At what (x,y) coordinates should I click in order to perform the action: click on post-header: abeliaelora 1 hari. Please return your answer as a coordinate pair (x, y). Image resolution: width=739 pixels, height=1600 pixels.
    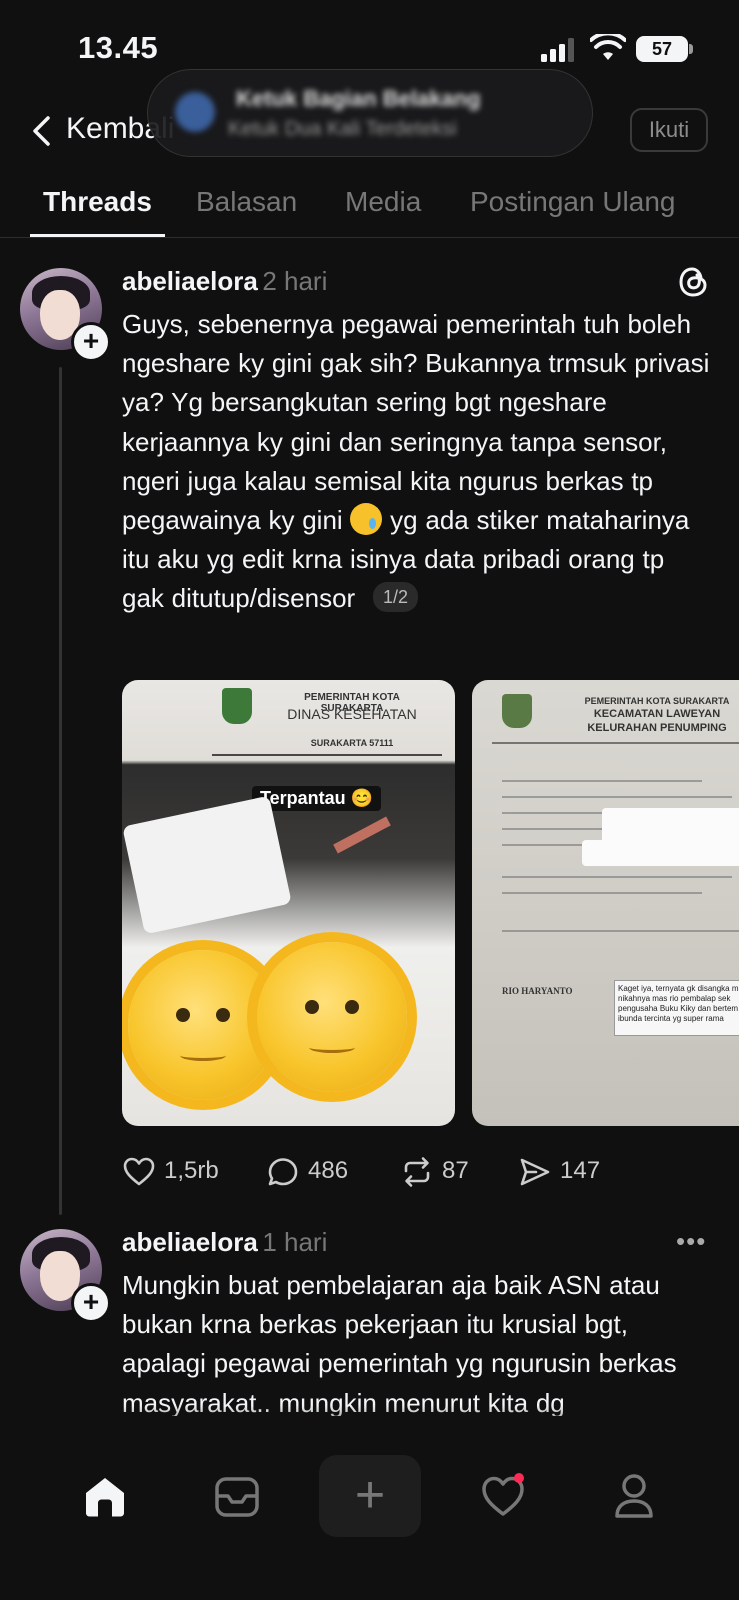
    Looking at the image, I should click on (224, 1242).